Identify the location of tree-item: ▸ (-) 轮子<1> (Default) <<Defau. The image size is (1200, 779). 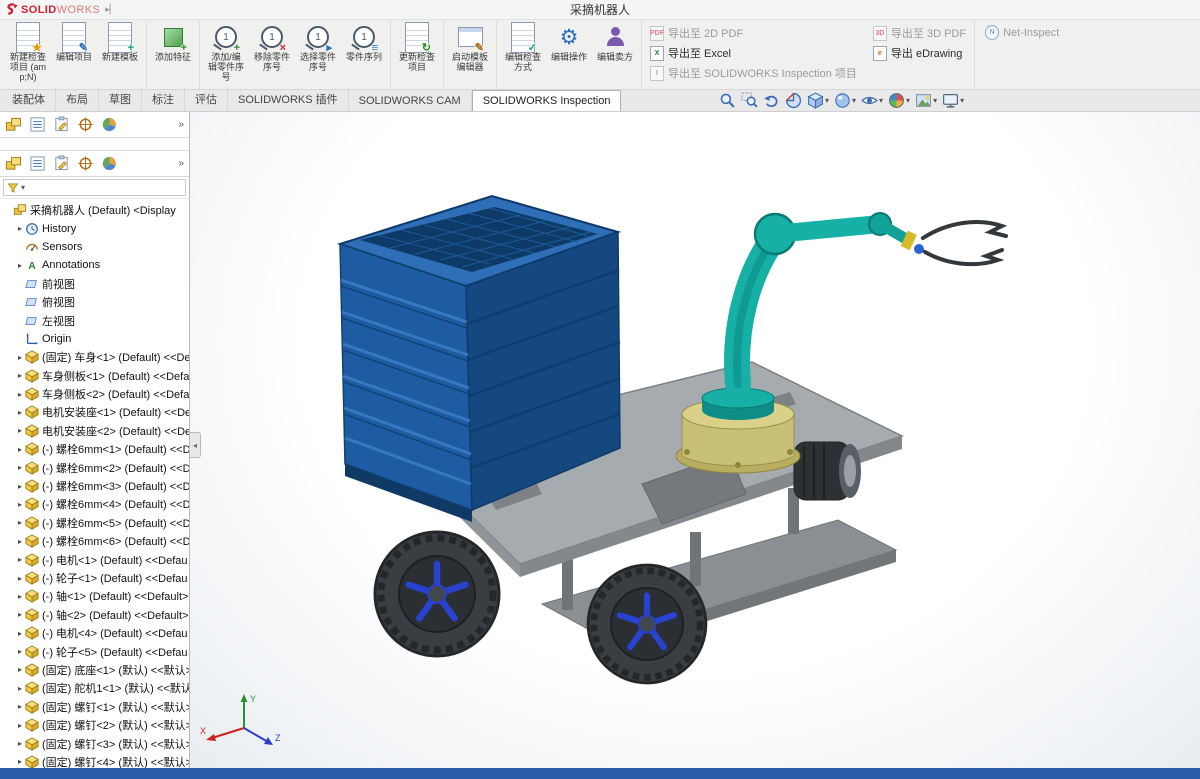
(94, 578).